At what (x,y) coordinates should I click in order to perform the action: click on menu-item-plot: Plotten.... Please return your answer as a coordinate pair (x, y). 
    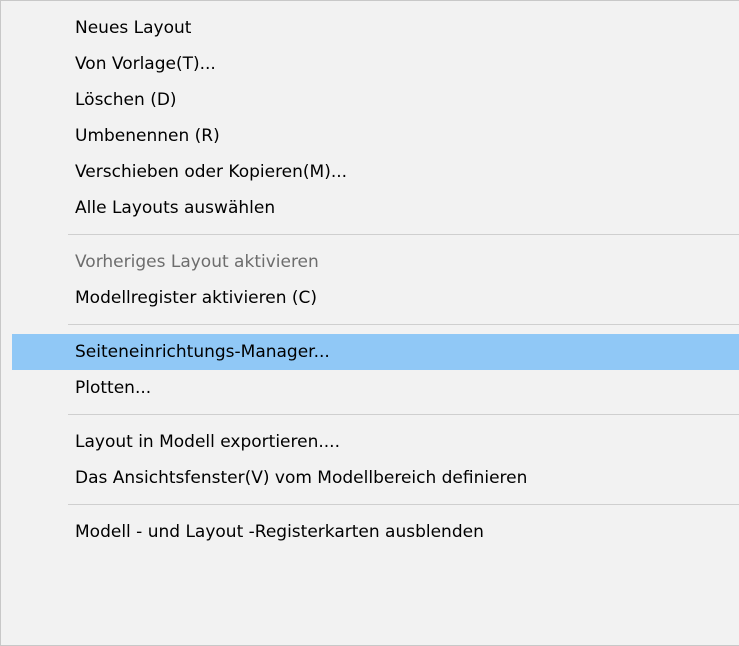
    Looking at the image, I should click on (370, 388).